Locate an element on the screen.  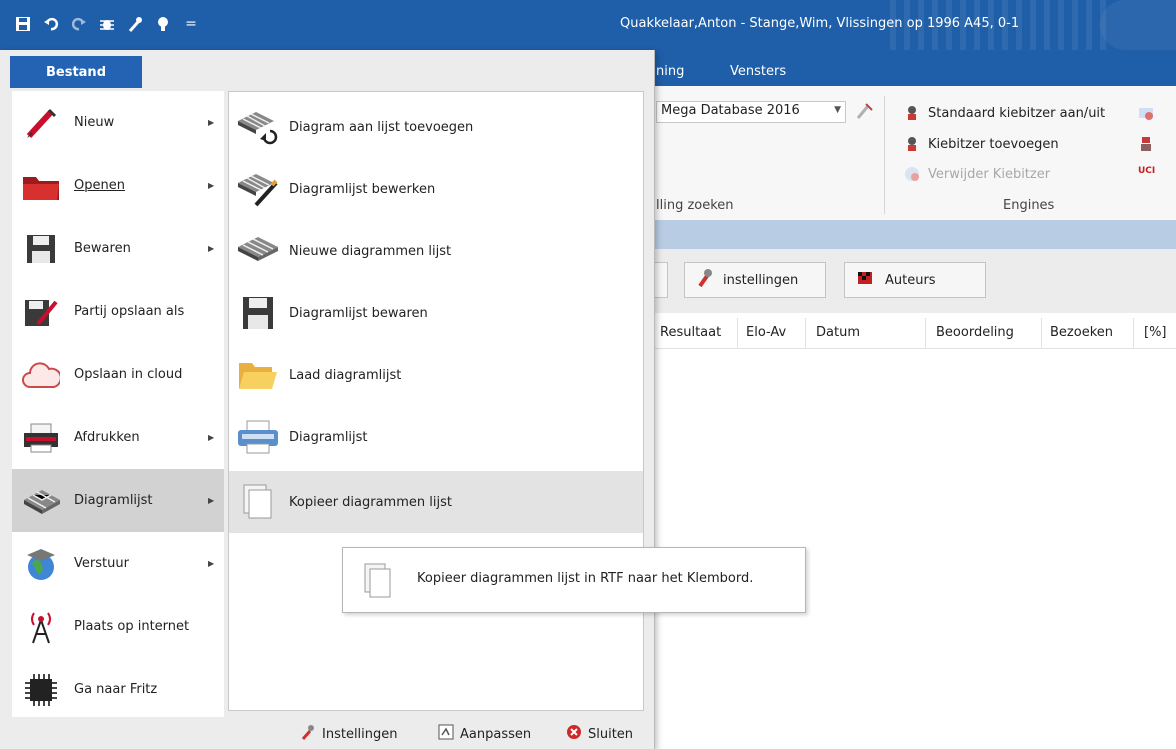
footer-settings-button: Instellingen is located at coordinates (349, 734).